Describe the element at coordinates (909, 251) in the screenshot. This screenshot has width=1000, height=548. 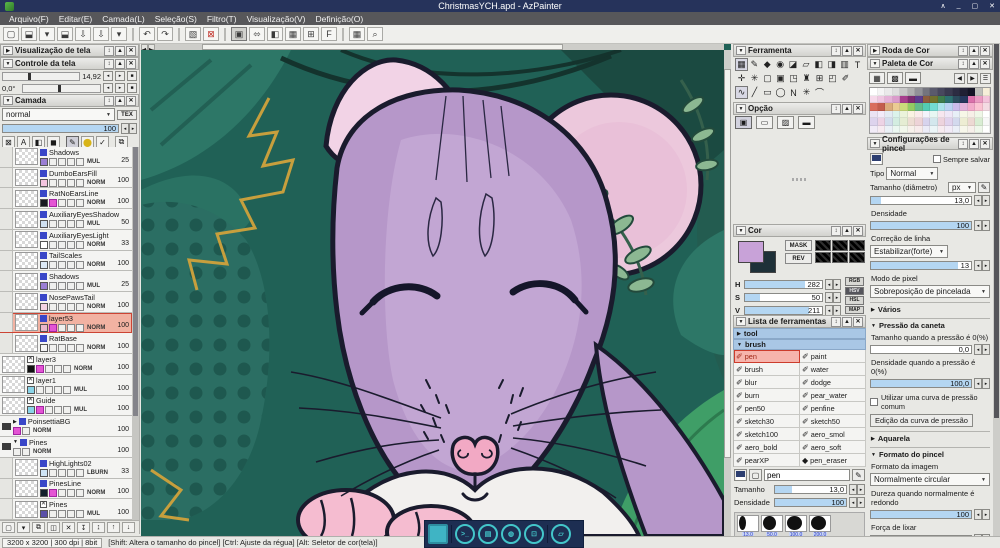
I see `correction-select: Estabilizar(forte) ▼` at that location.